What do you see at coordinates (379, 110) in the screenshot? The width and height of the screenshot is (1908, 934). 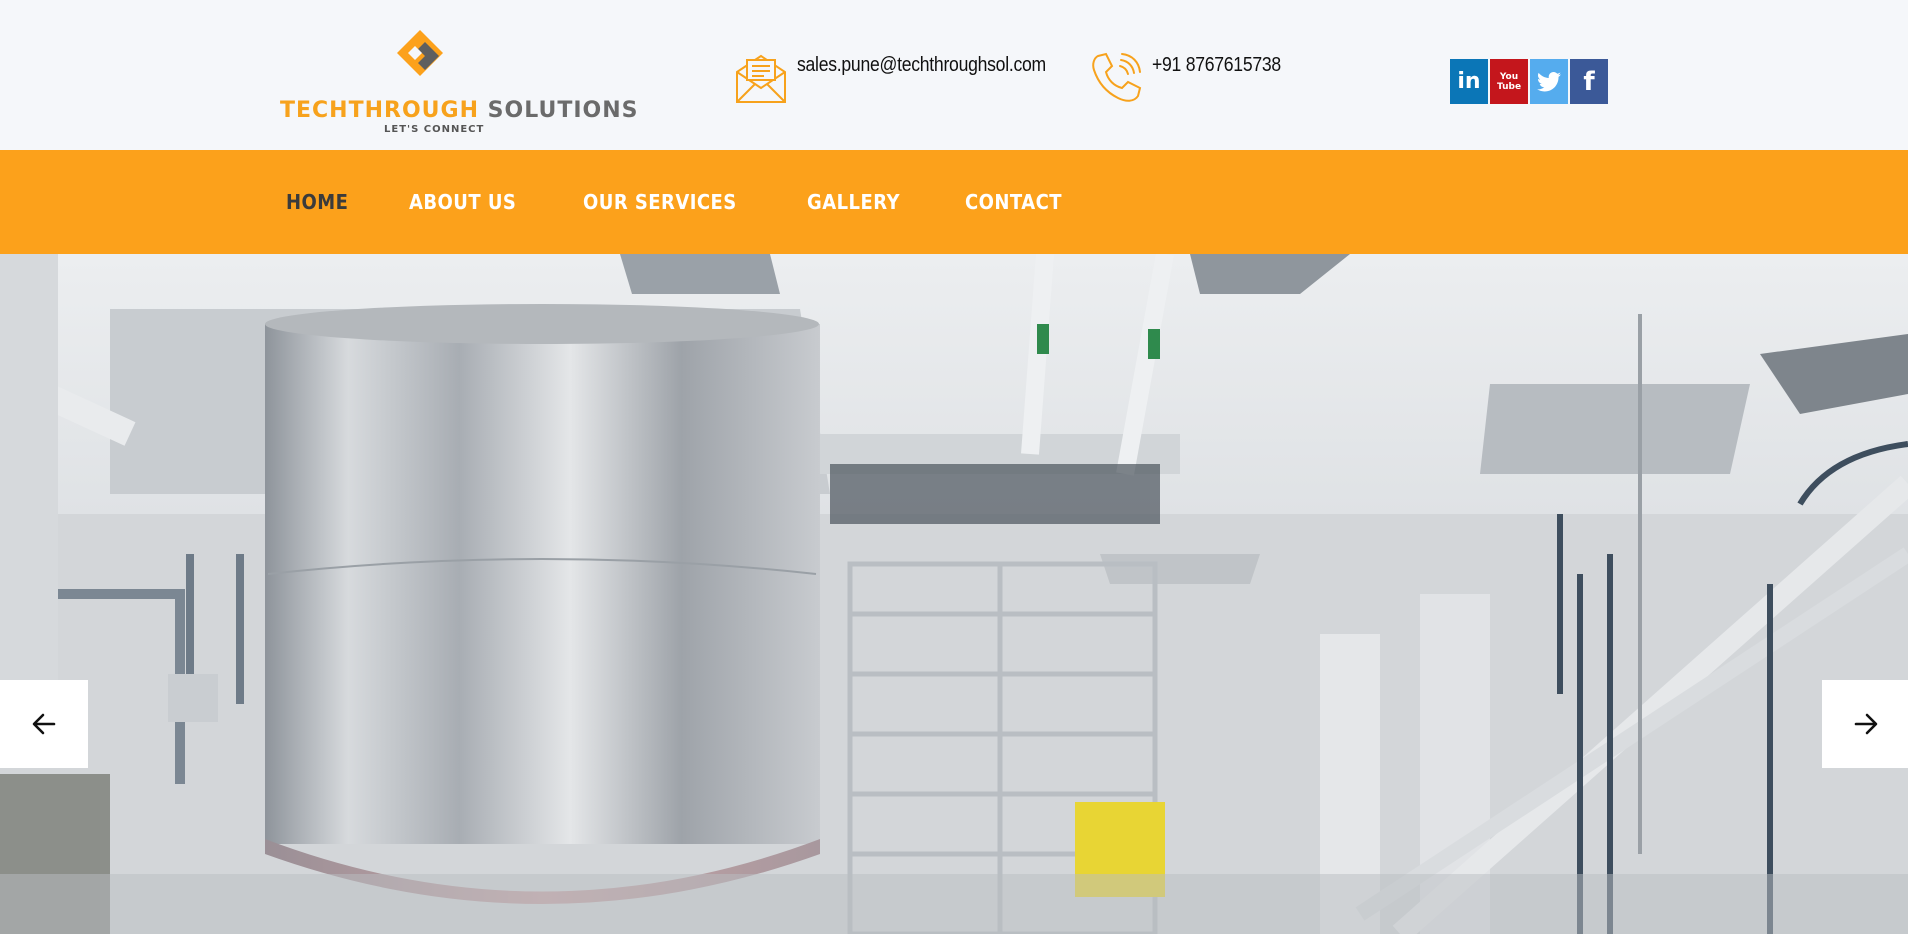 I see `logo-word-1: TECHTHROUGH` at bounding box center [379, 110].